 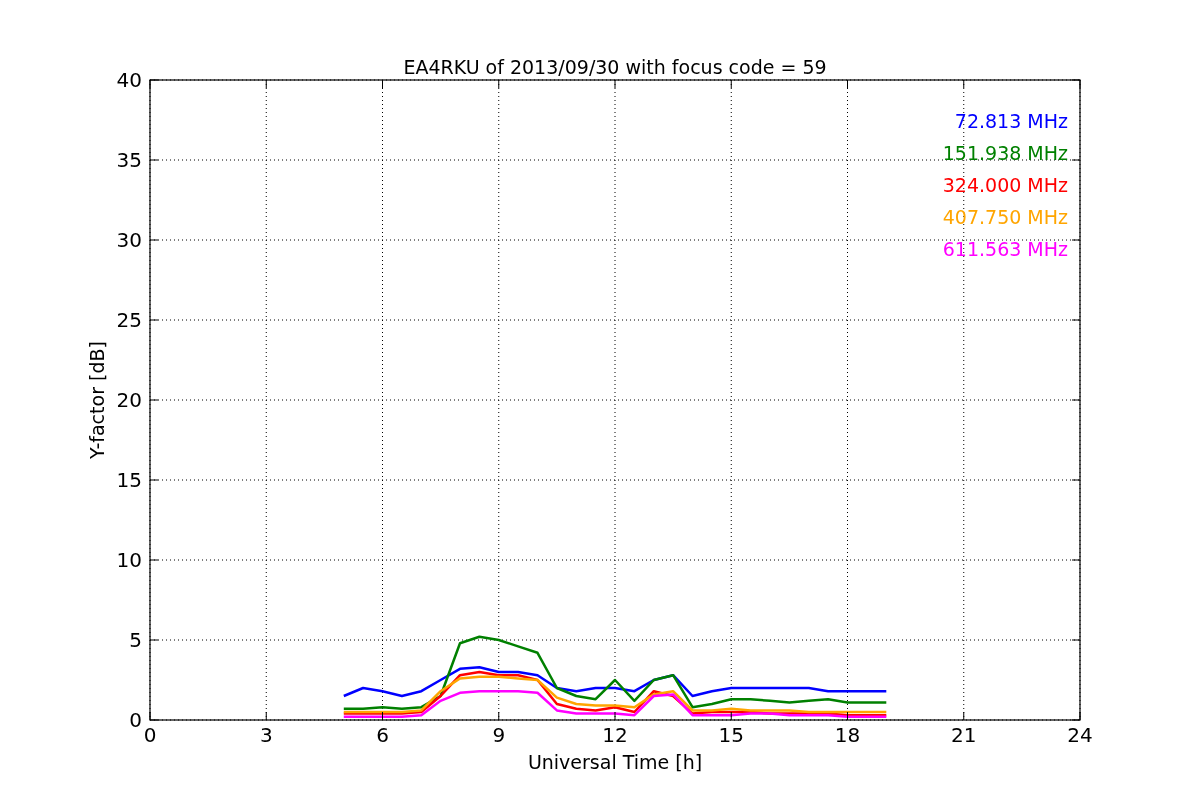 I want to click on x-tick-label: 18, so click(x=847, y=735).